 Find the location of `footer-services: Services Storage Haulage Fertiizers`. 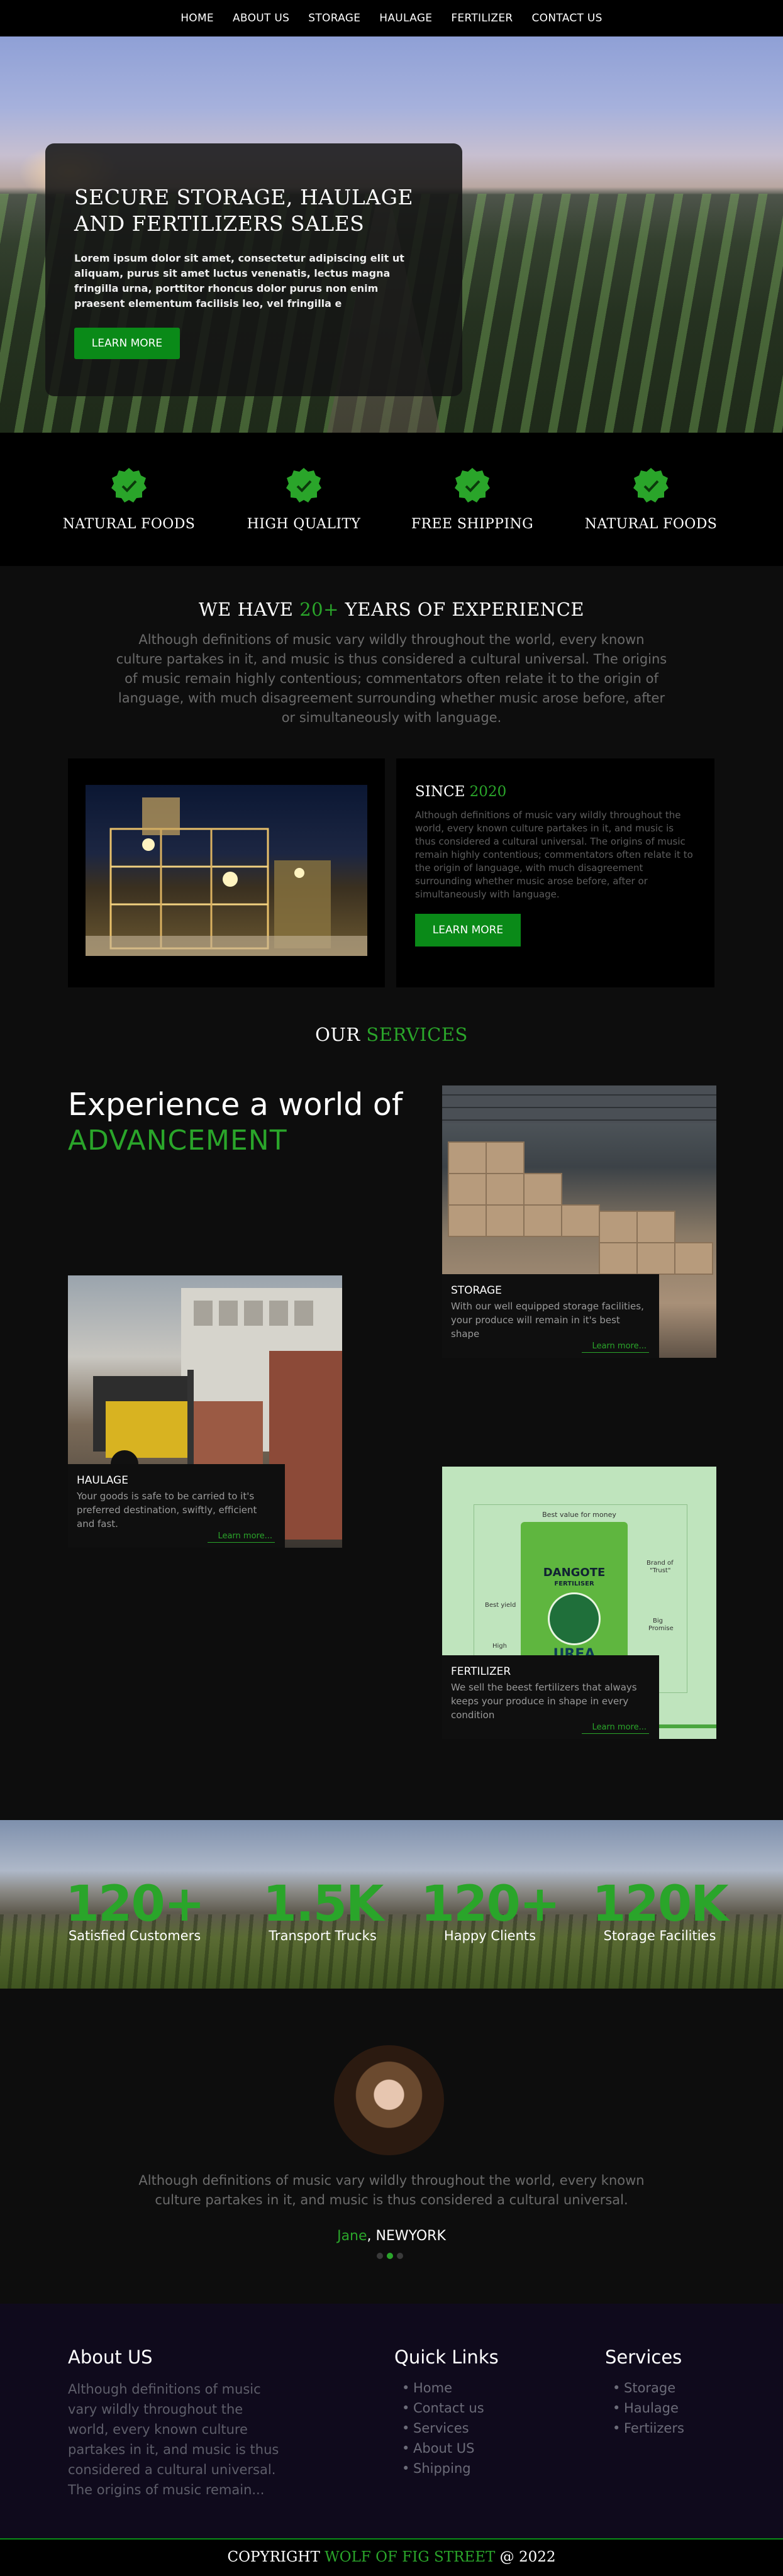

footer-services: Services Storage Haulage Fertiizers is located at coordinates (644, 2392).